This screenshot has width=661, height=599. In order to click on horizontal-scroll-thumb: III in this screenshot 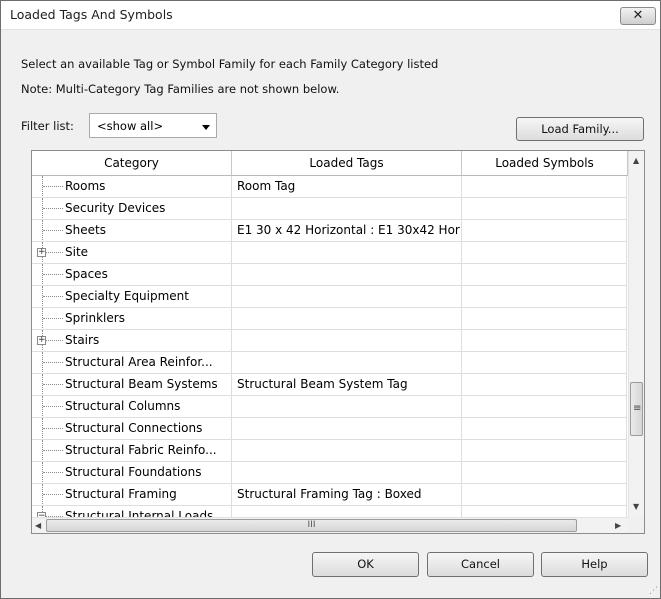, I will do `click(311, 525)`.